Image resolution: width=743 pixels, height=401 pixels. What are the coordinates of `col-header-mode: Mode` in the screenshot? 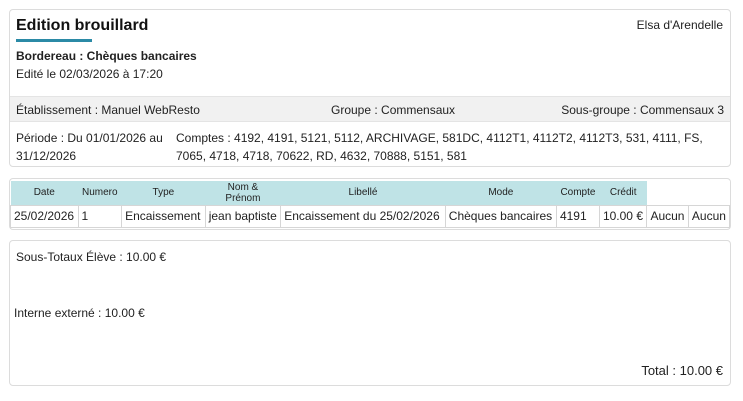 It's located at (501, 193).